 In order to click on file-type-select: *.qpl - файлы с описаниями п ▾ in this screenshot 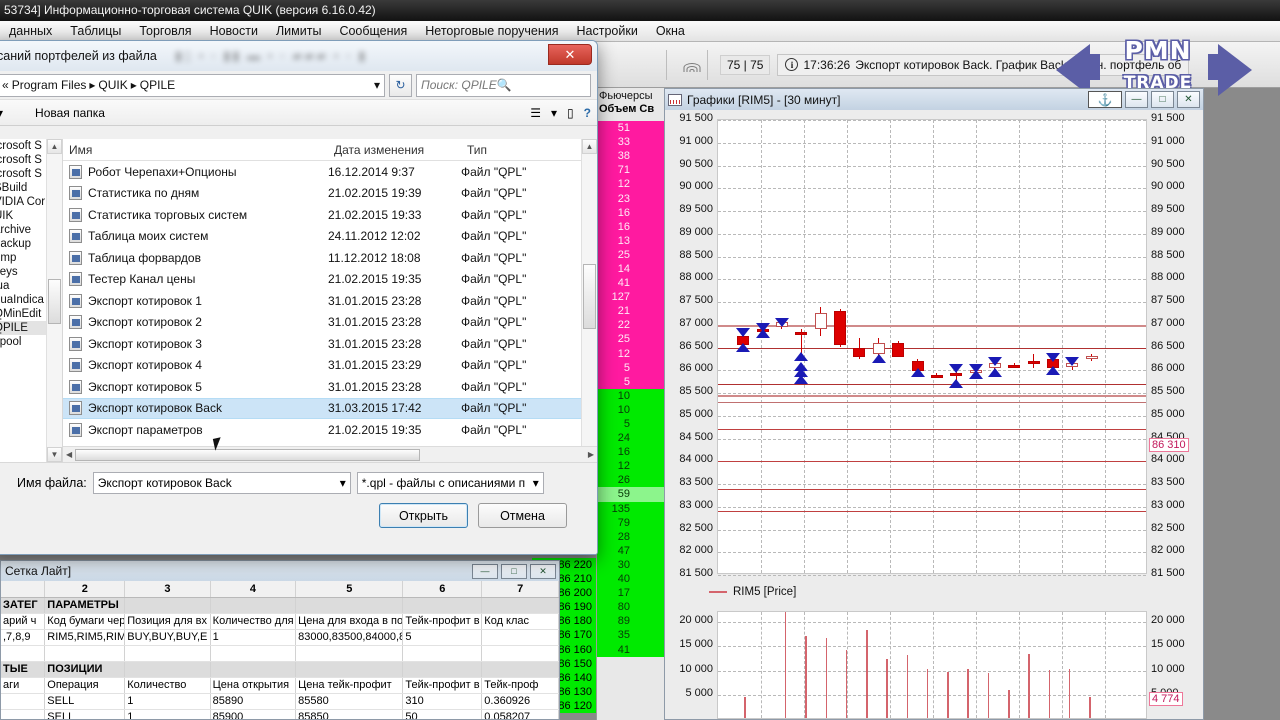, I will do `click(450, 483)`.